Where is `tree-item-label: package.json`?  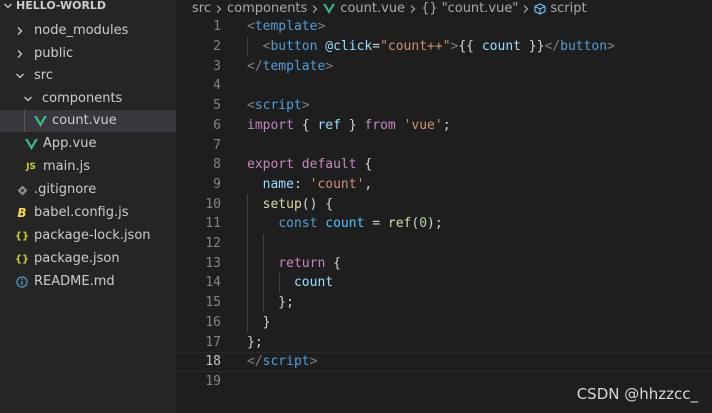 tree-item-label: package.json is located at coordinates (77, 258).